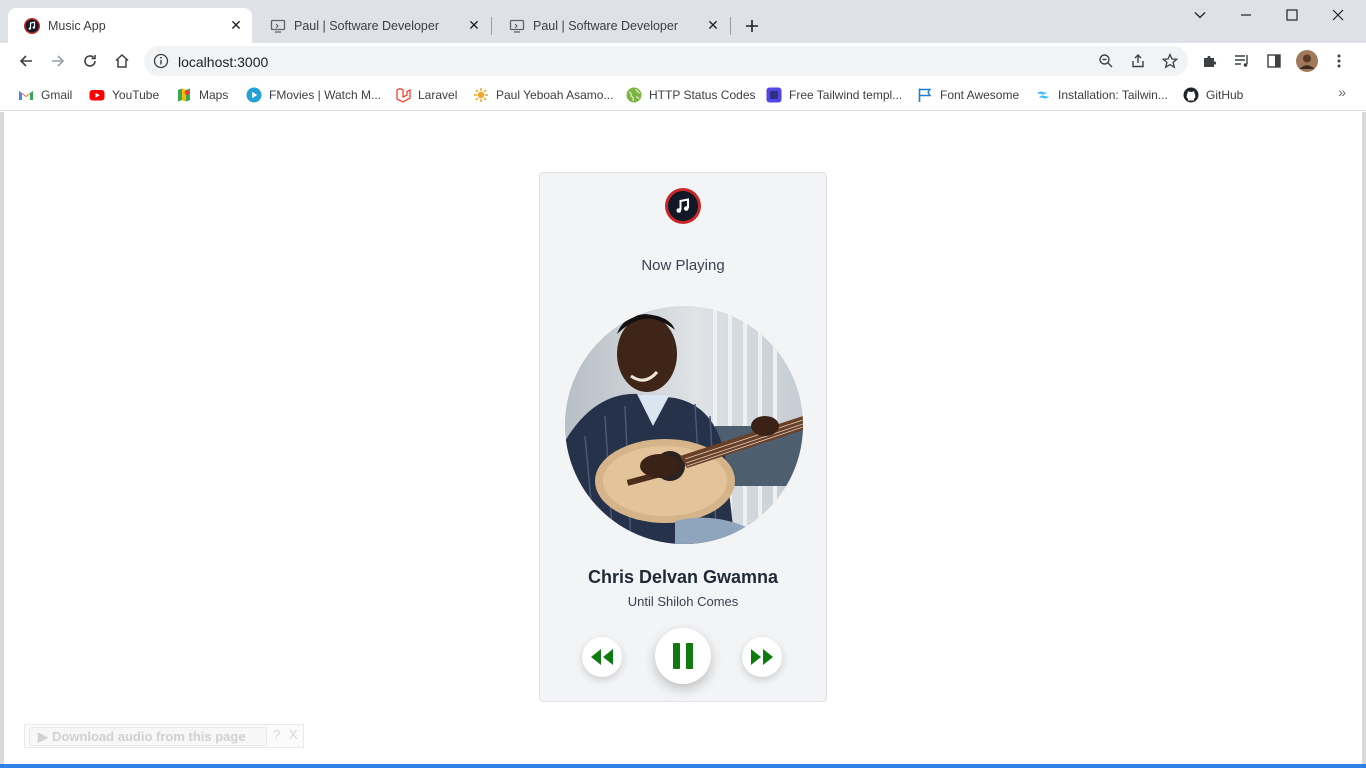 This screenshot has height=768, width=1366. Describe the element at coordinates (683, 601) in the screenshot. I see `song-title: Until Shiloh Comes` at that location.